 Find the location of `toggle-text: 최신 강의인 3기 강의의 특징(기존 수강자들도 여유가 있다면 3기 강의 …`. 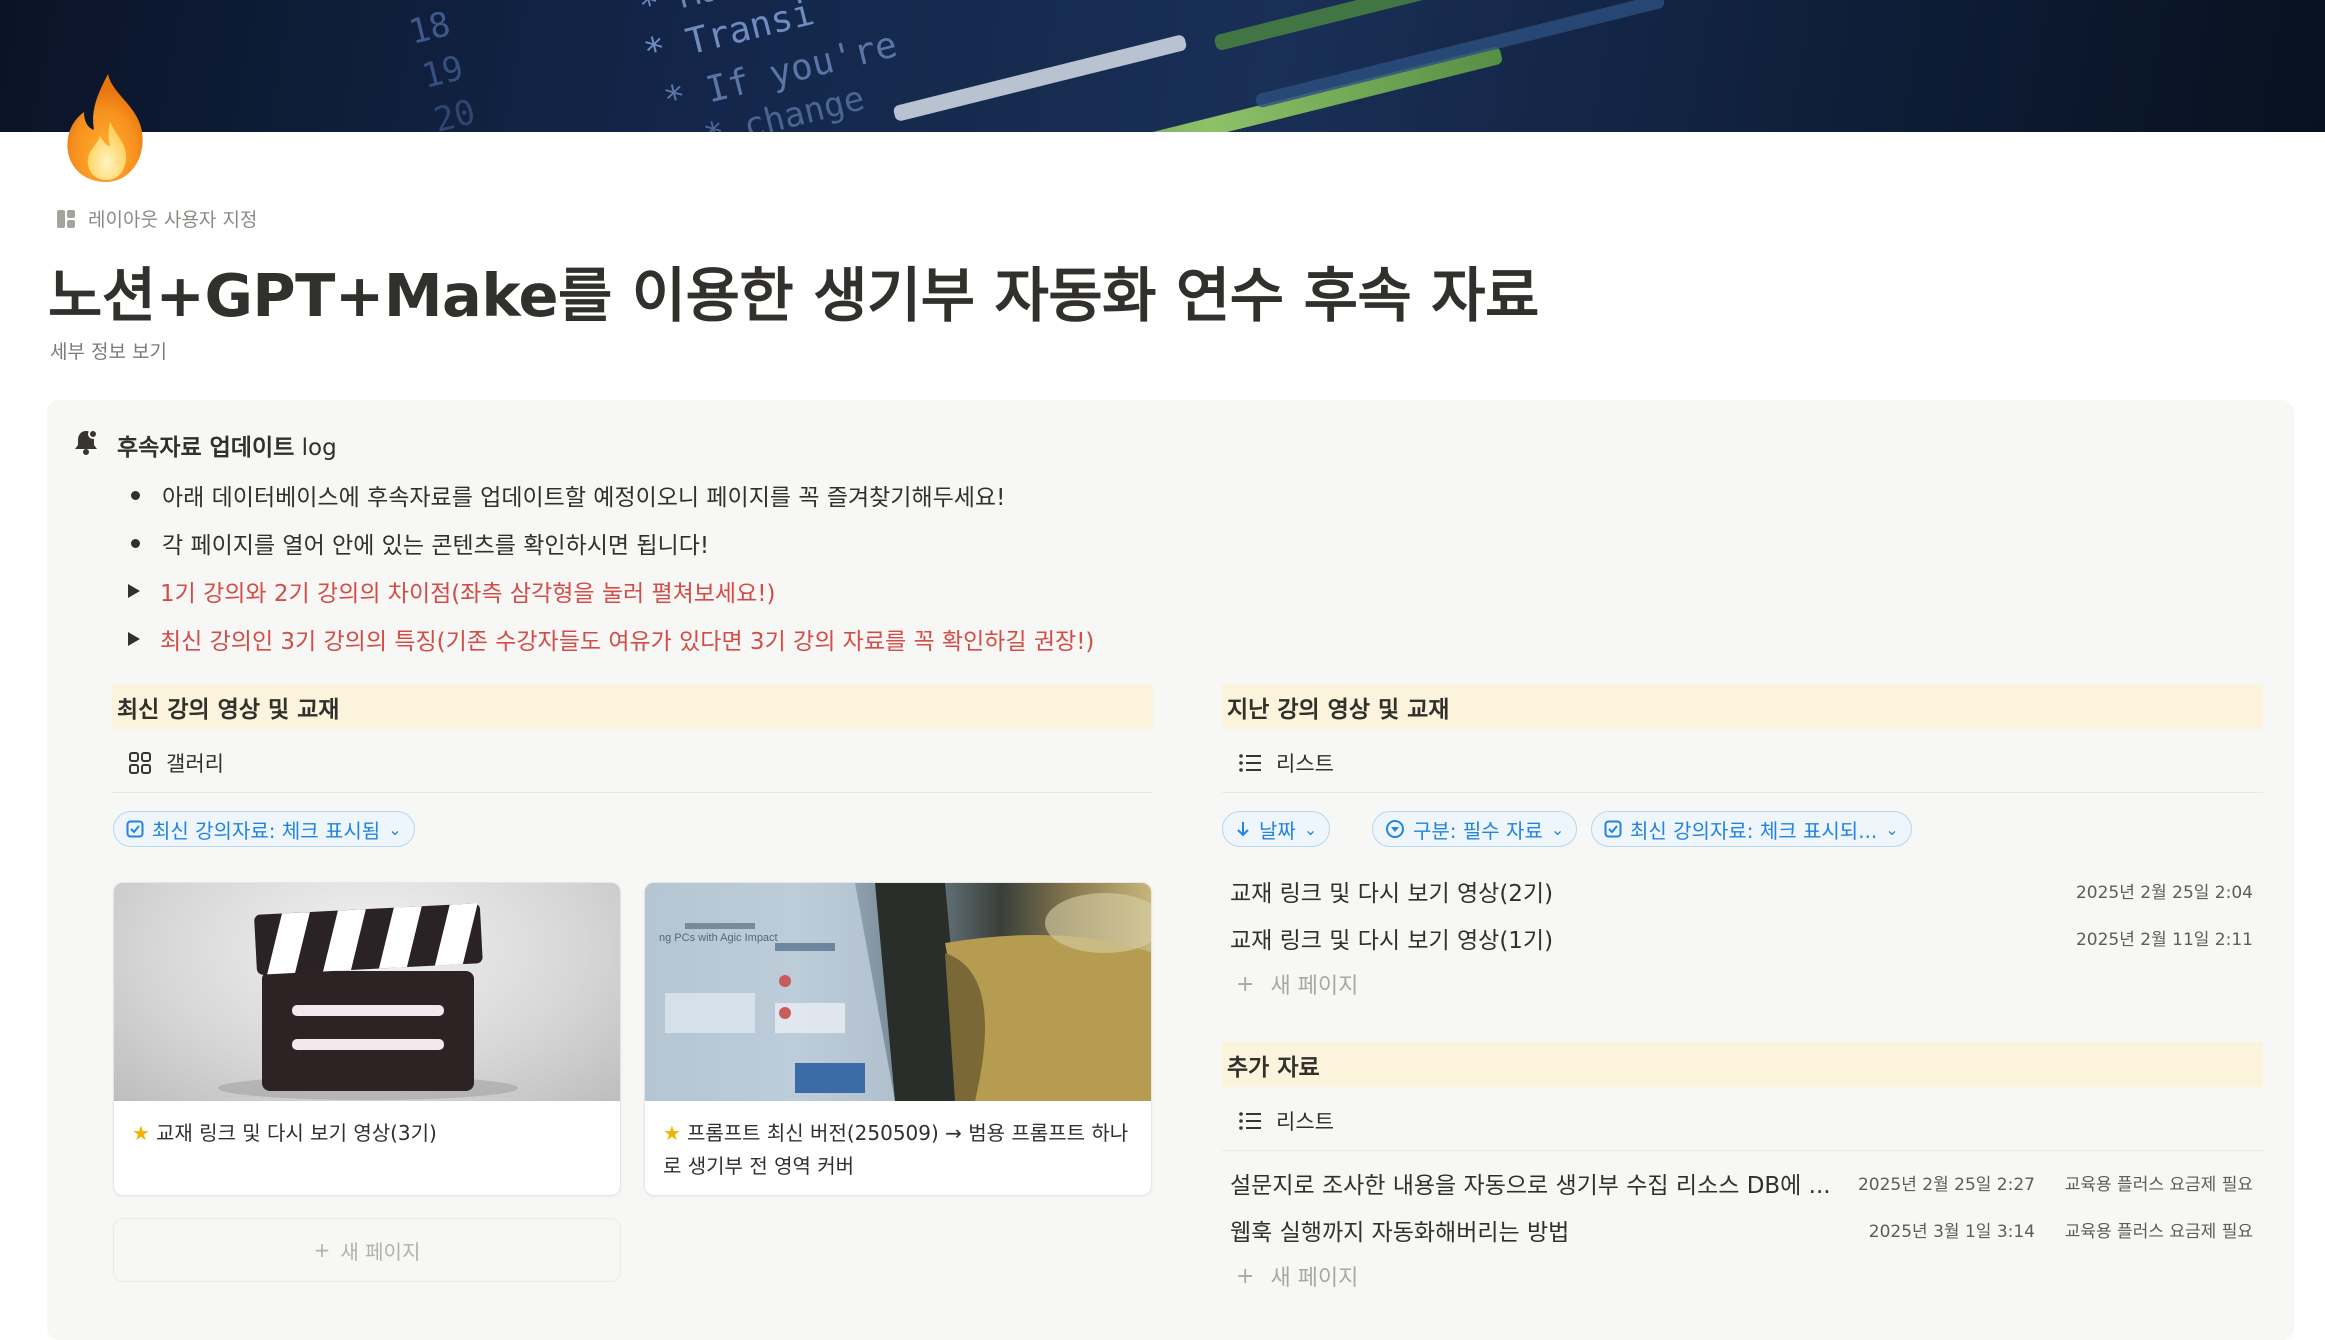

toggle-text: 최신 강의인 3기 강의의 특징(기존 수강자들도 여유가 있다면 3기 강의 … is located at coordinates (627, 642).